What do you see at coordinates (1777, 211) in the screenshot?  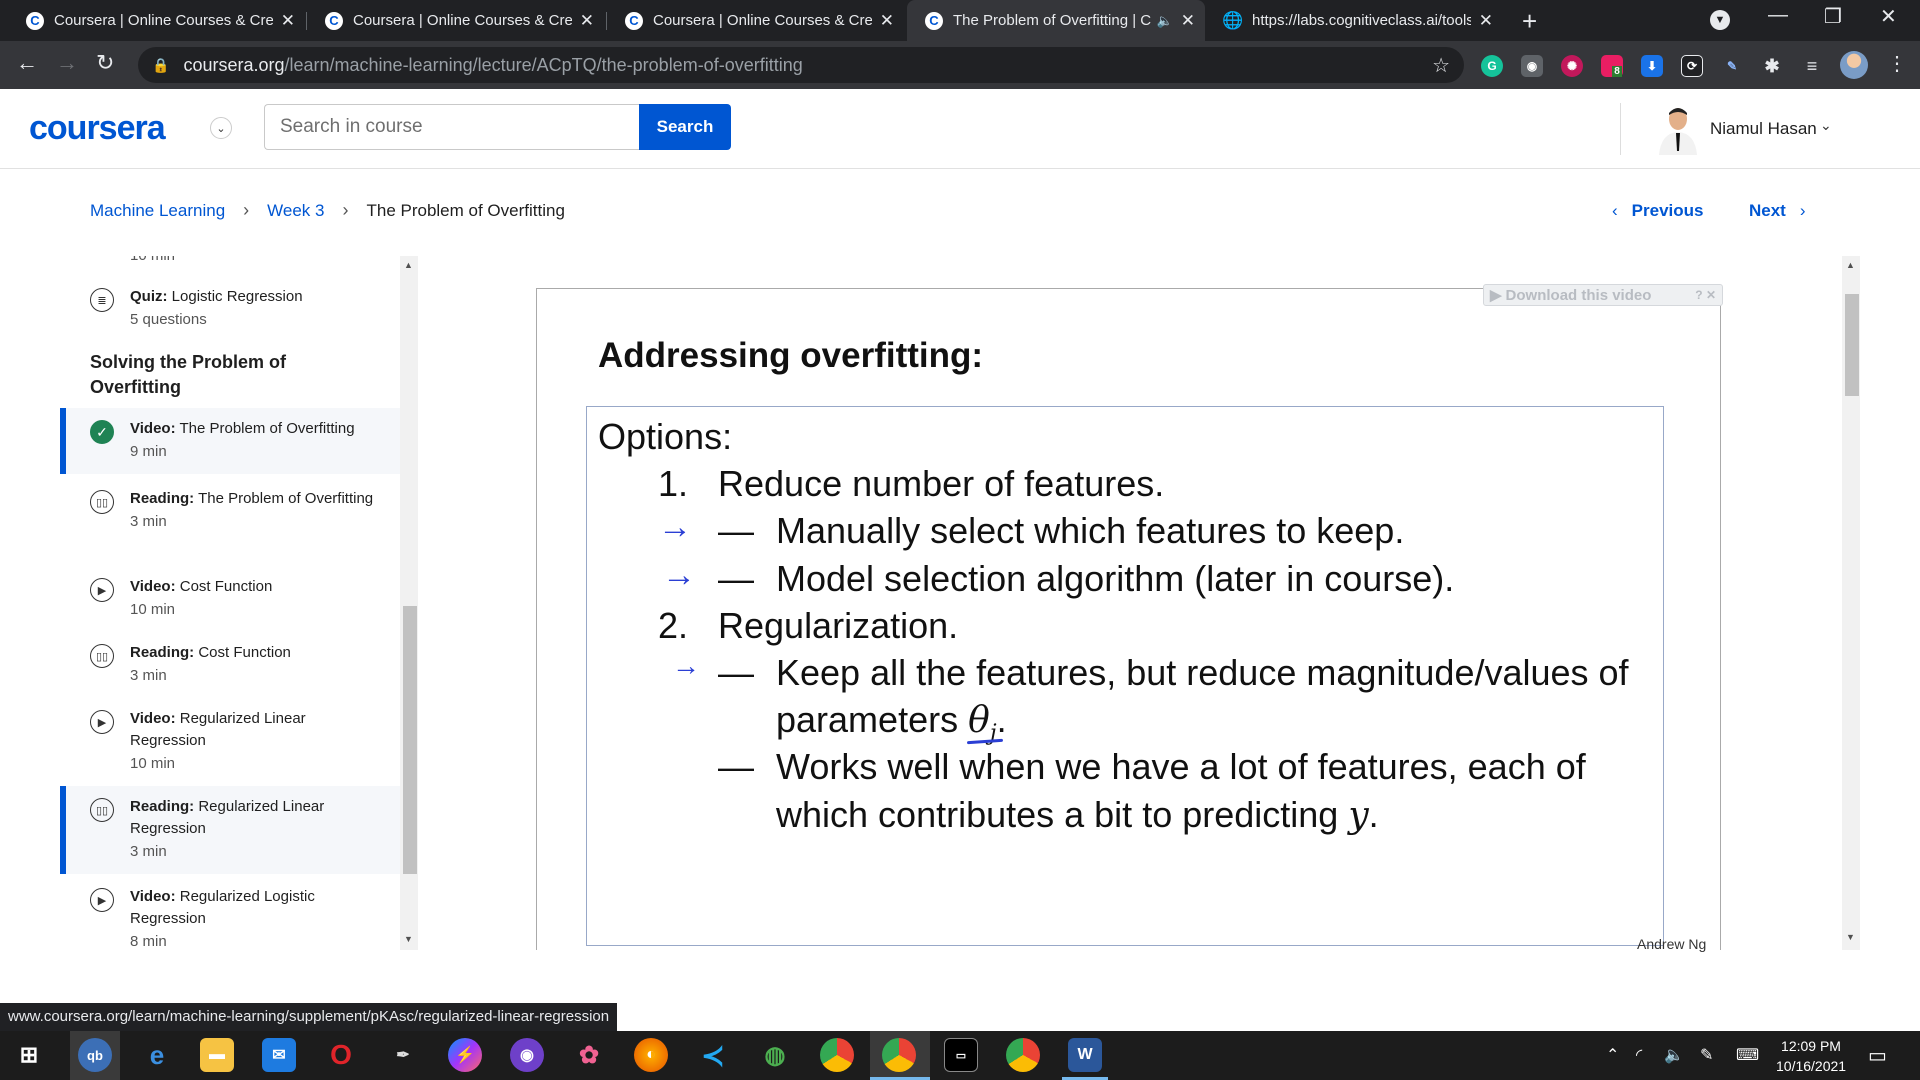 I see `next-button: Next ›` at bounding box center [1777, 211].